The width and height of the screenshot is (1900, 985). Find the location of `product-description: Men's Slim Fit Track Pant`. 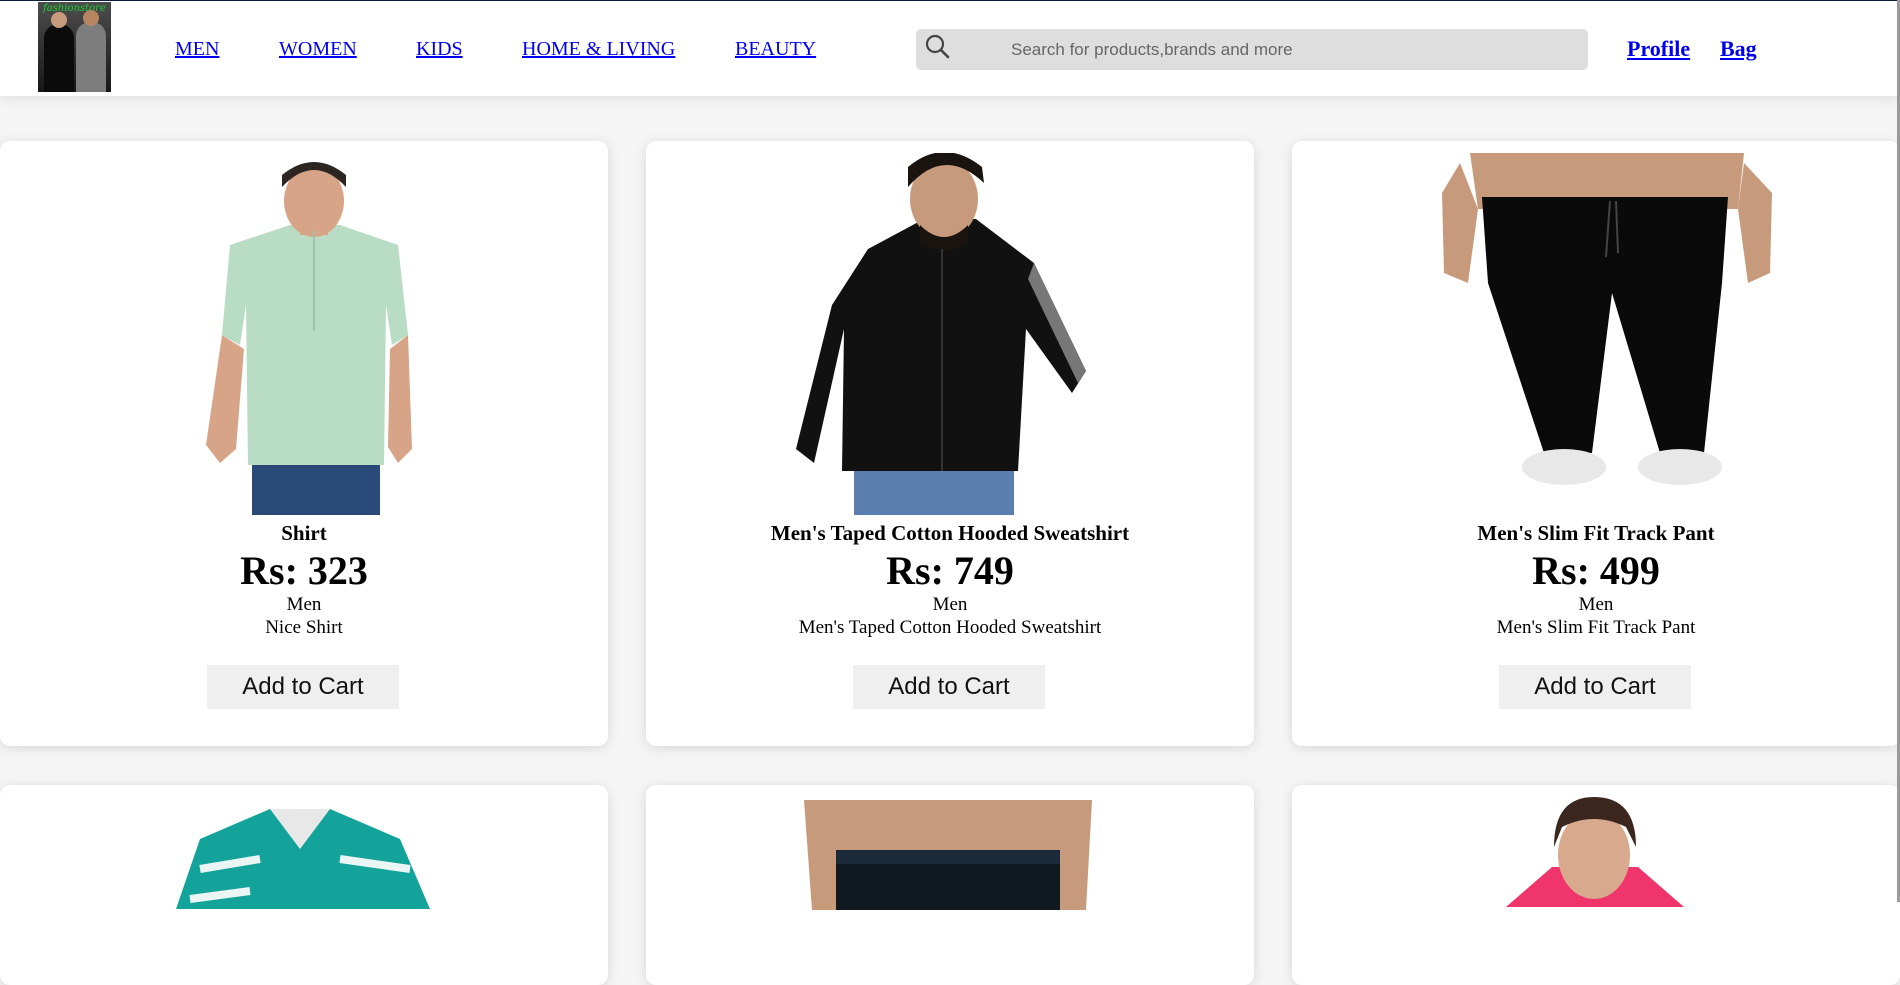

product-description: Men's Slim Fit Track Pant is located at coordinates (1596, 627).